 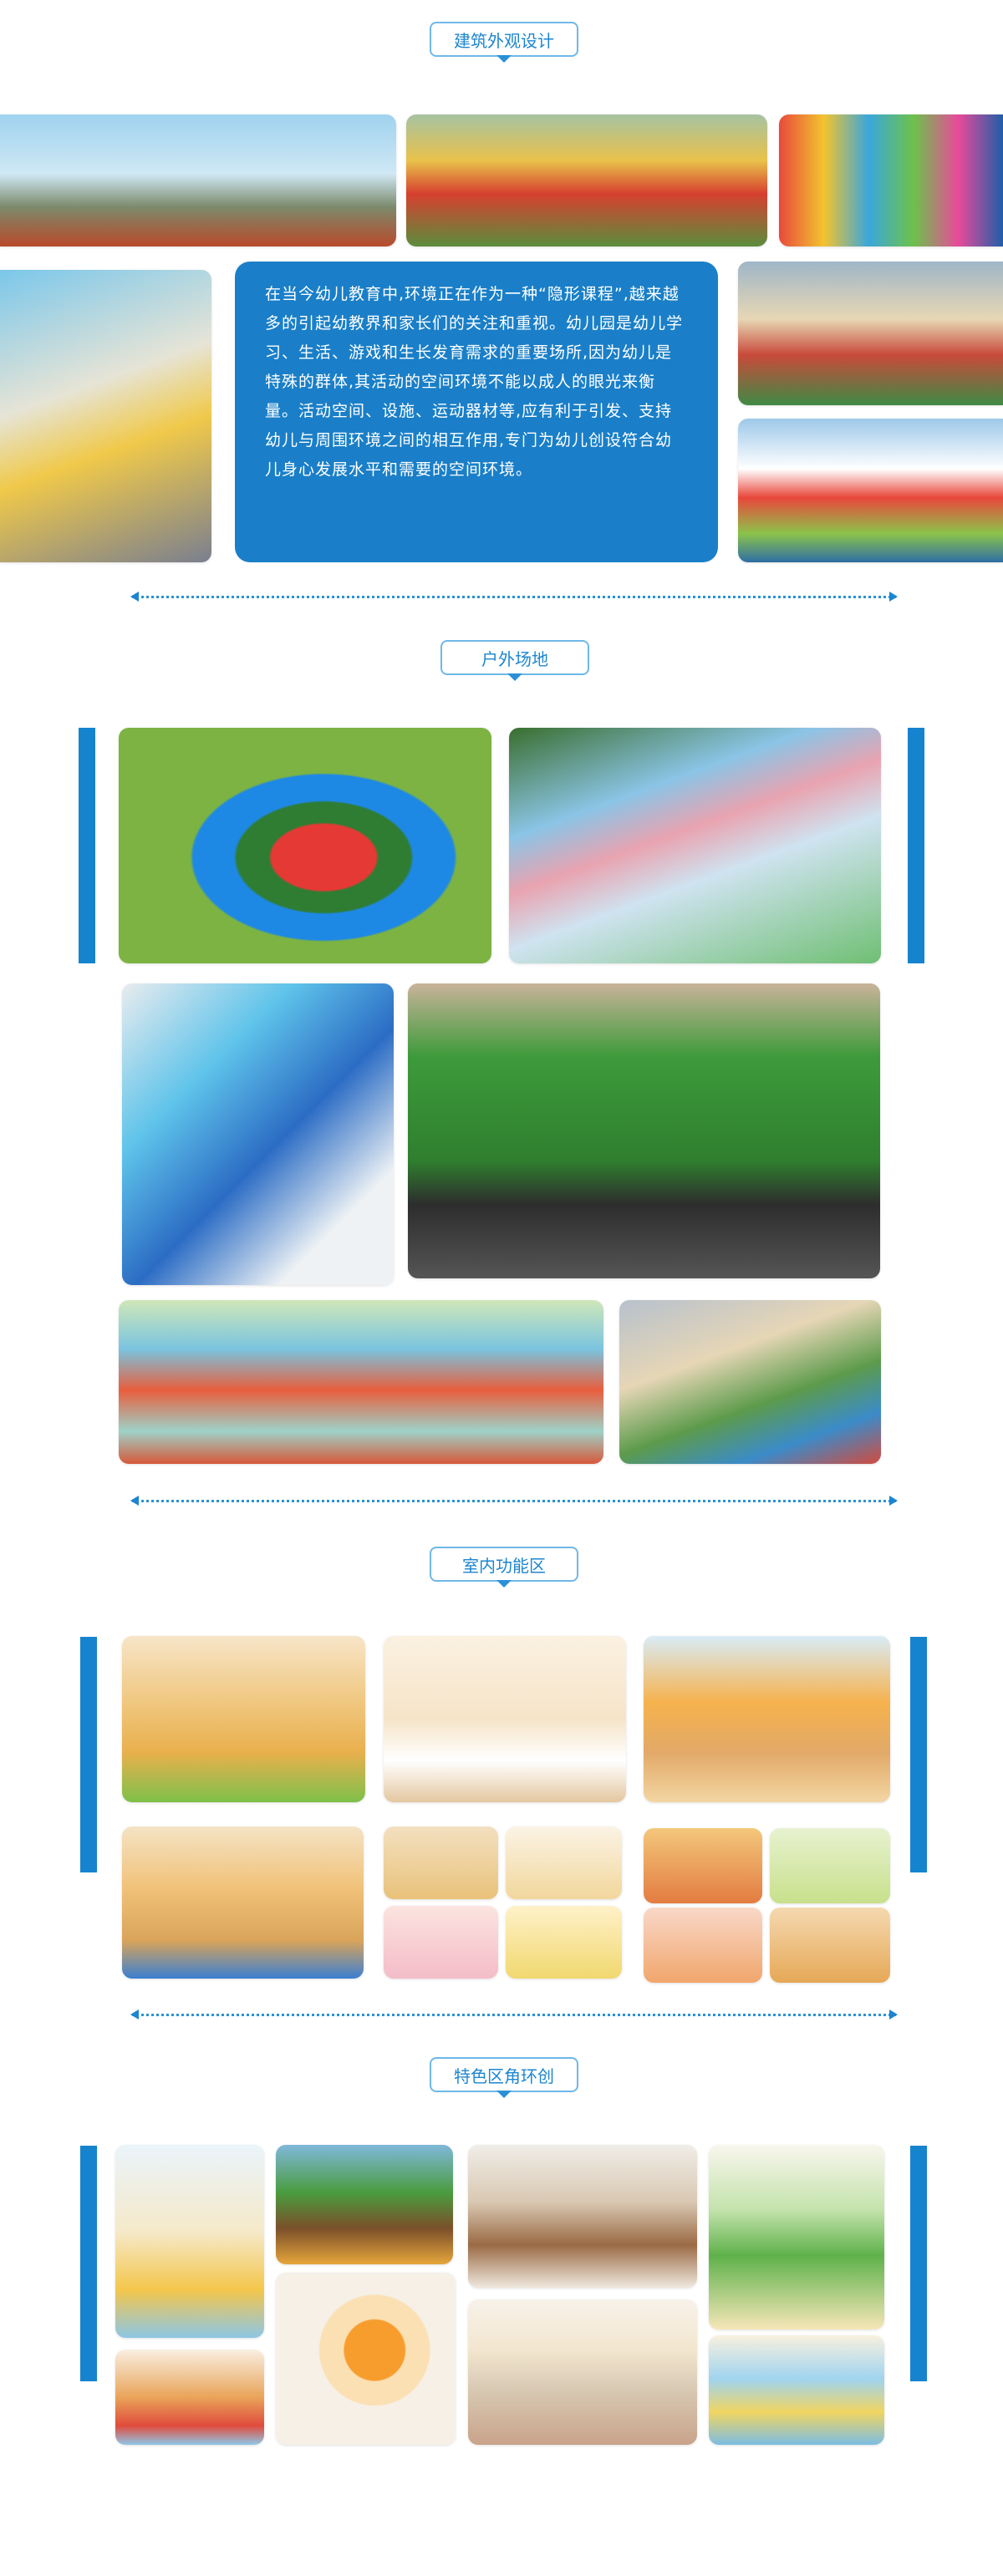 I want to click on nature-corner-photo, so click(x=364, y=2204).